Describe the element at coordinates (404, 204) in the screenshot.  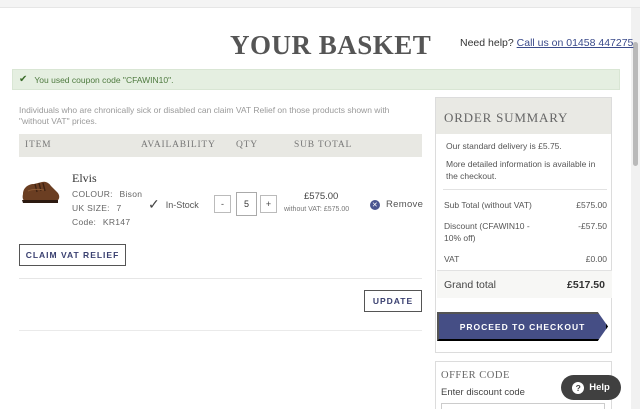
I see `remove-label: Remove` at that location.